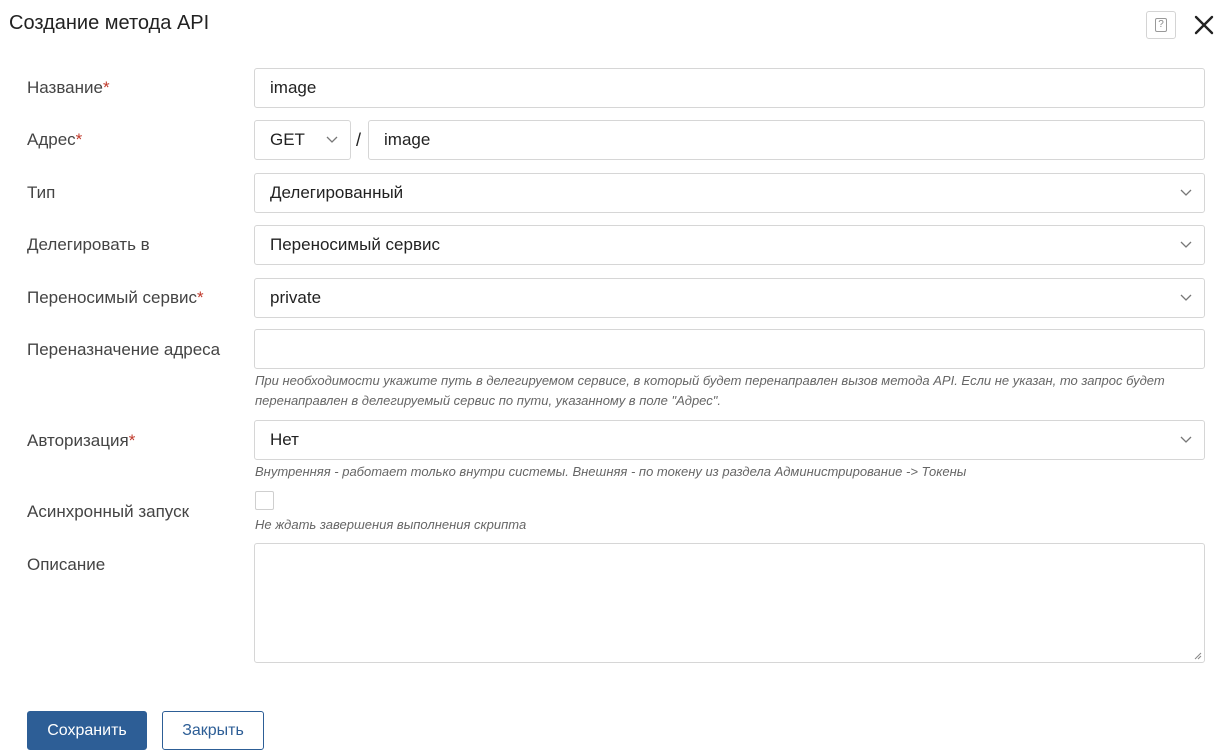 The height and width of the screenshot is (756, 1220). What do you see at coordinates (337, 192) in the screenshot?
I see `type-value: Делегированный` at bounding box center [337, 192].